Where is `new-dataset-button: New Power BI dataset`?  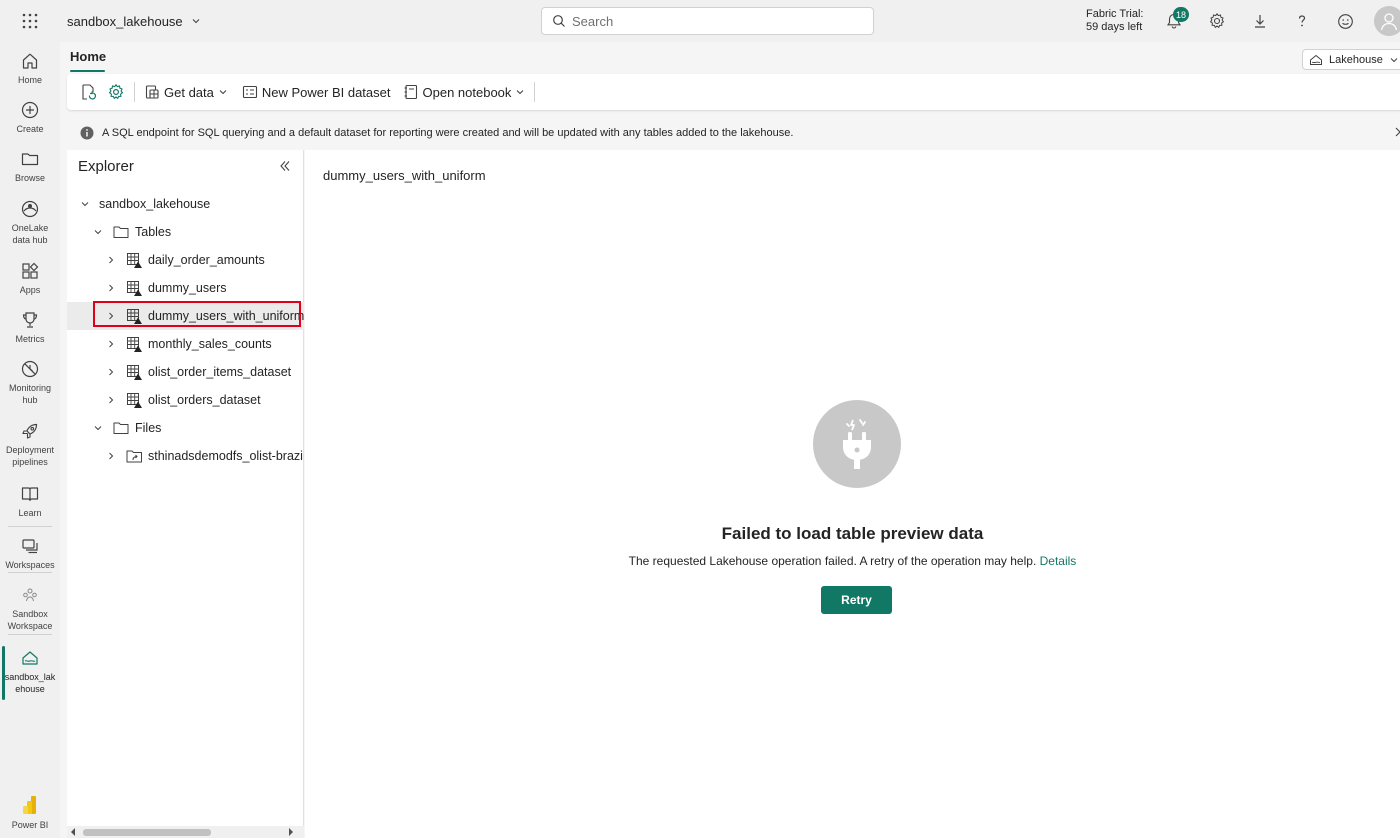
new-dataset-button: New Power BI dataset is located at coordinates (316, 92).